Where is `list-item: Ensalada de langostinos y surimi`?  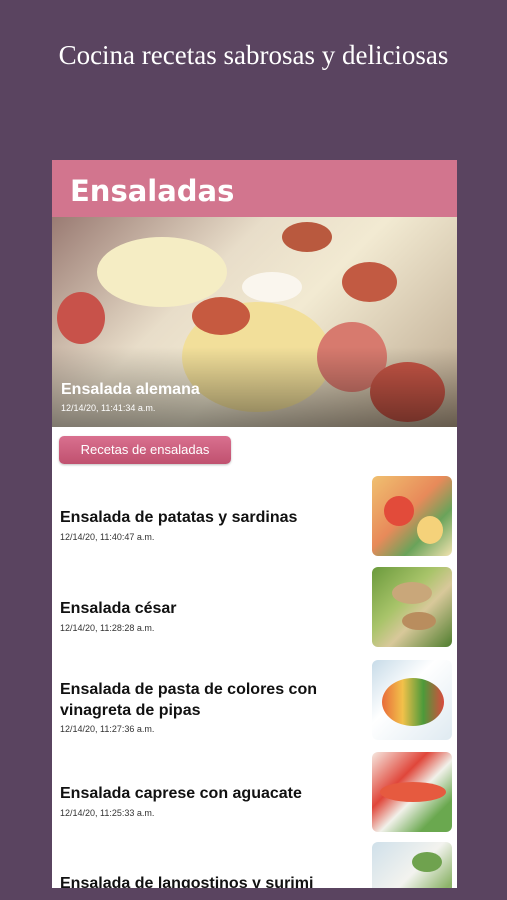 list-item: Ensalada de langostinos y surimi is located at coordinates (254, 865).